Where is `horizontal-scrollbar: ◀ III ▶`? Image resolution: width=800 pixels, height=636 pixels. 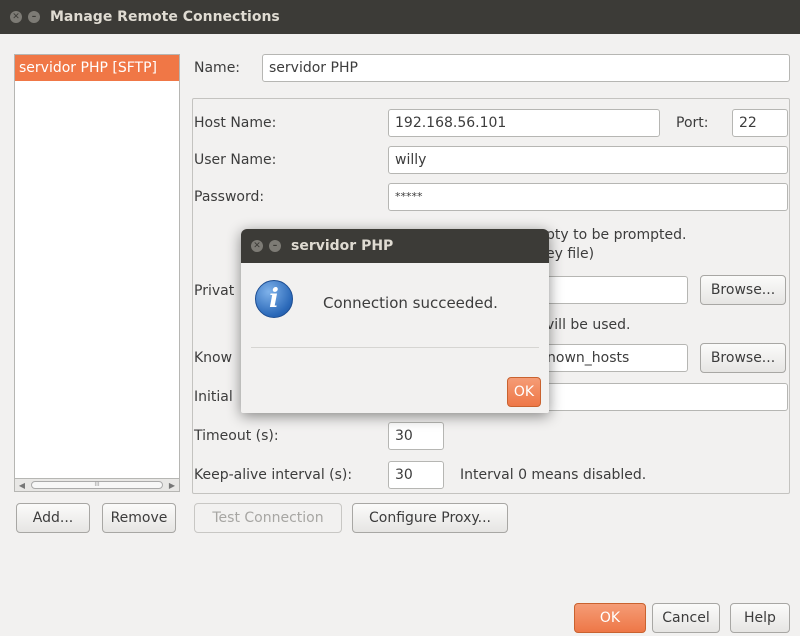
horizontal-scrollbar: ◀ III ▶ is located at coordinates (97, 485).